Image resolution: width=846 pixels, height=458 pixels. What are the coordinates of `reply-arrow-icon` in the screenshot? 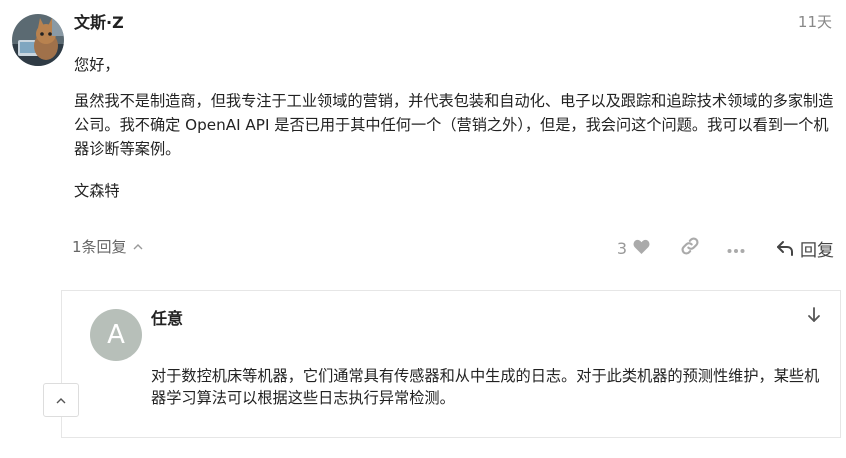 It's located at (785, 248).